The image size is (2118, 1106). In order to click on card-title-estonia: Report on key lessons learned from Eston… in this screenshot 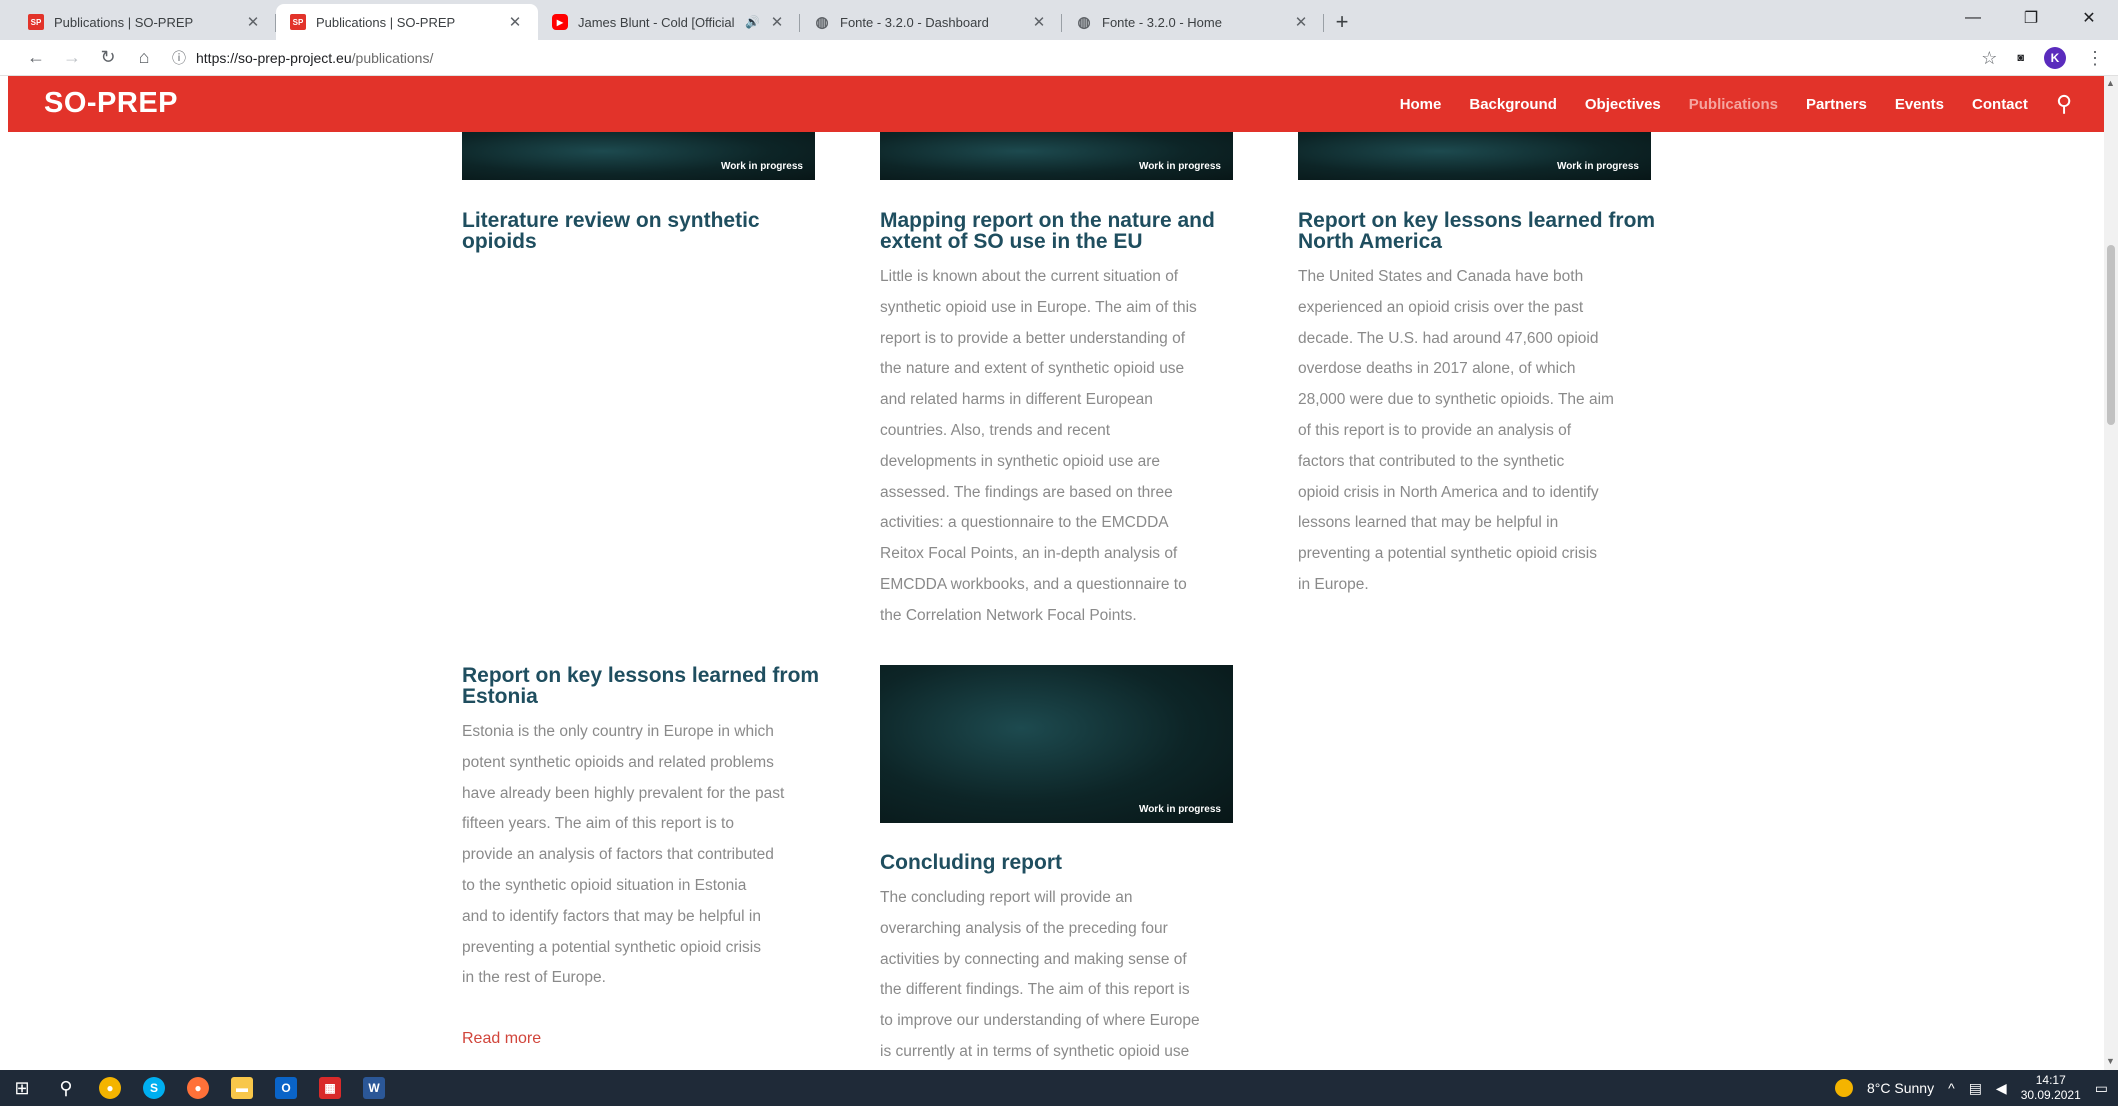, I will do `click(647, 686)`.